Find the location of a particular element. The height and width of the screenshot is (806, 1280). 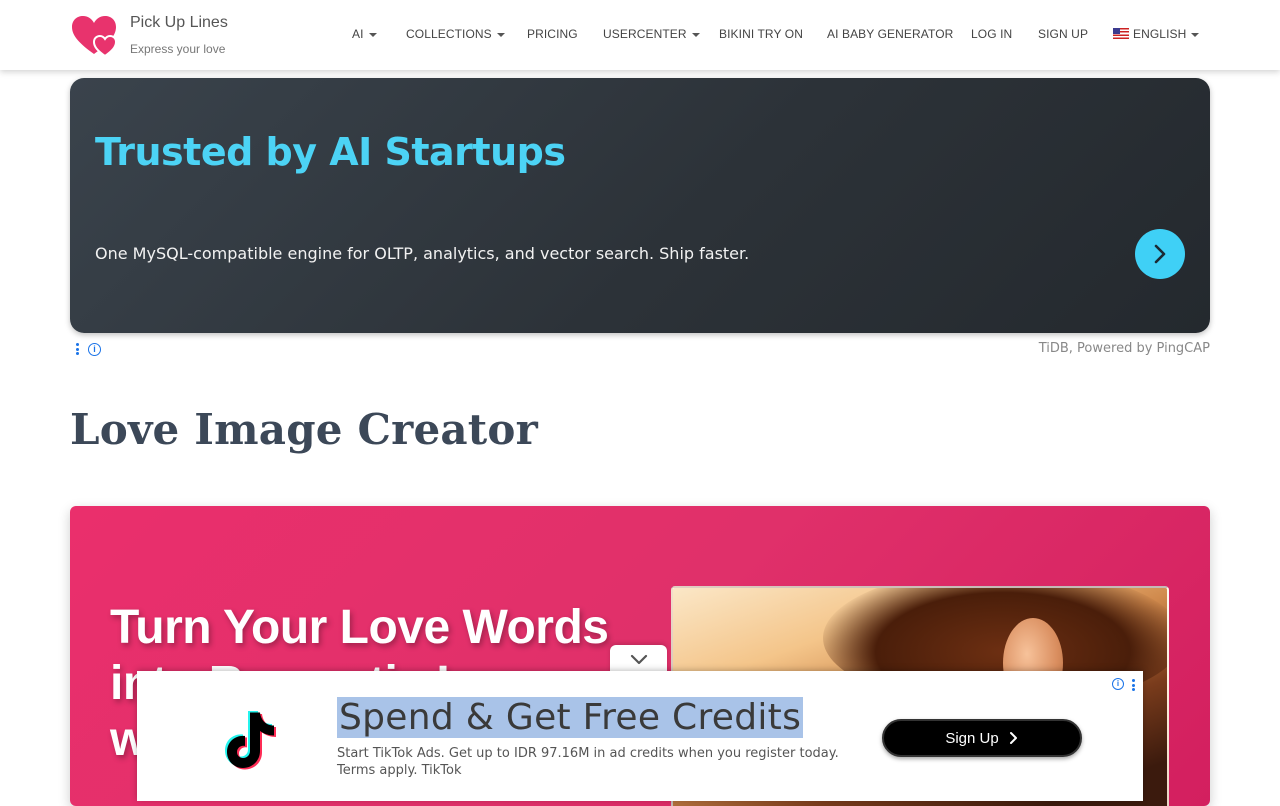

nav-collections: COLLECTIONS is located at coordinates (455, 34).